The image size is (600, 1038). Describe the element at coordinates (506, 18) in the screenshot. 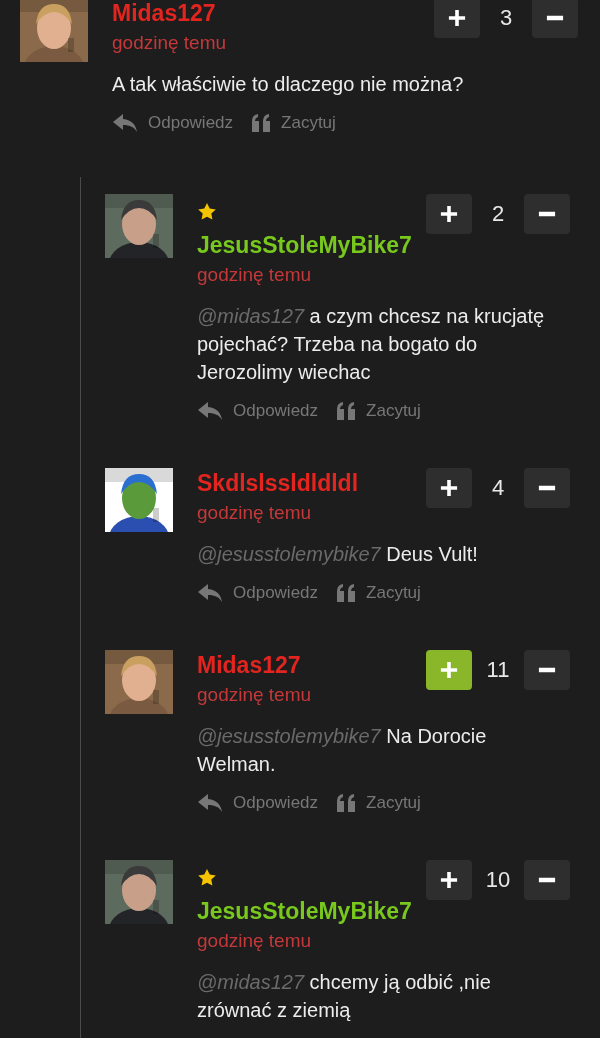

I see `vote-count: 3` at that location.